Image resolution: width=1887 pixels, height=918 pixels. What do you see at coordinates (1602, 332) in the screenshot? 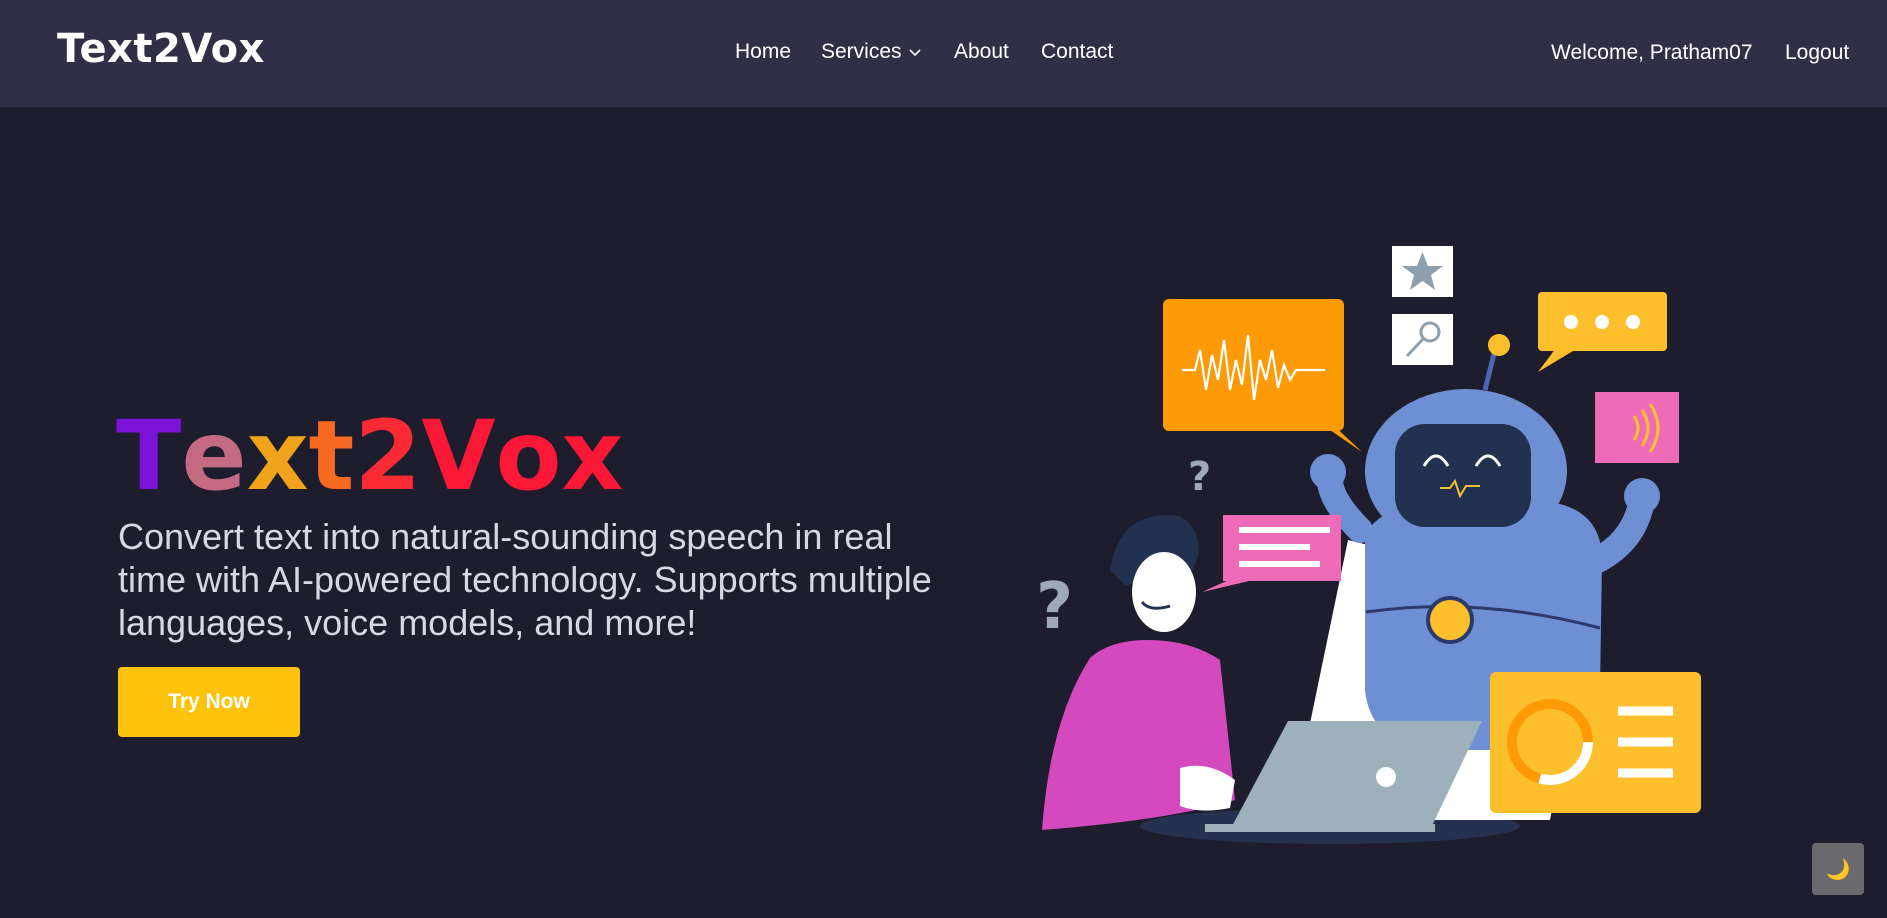
I see `chat-bubble-dots` at bounding box center [1602, 332].